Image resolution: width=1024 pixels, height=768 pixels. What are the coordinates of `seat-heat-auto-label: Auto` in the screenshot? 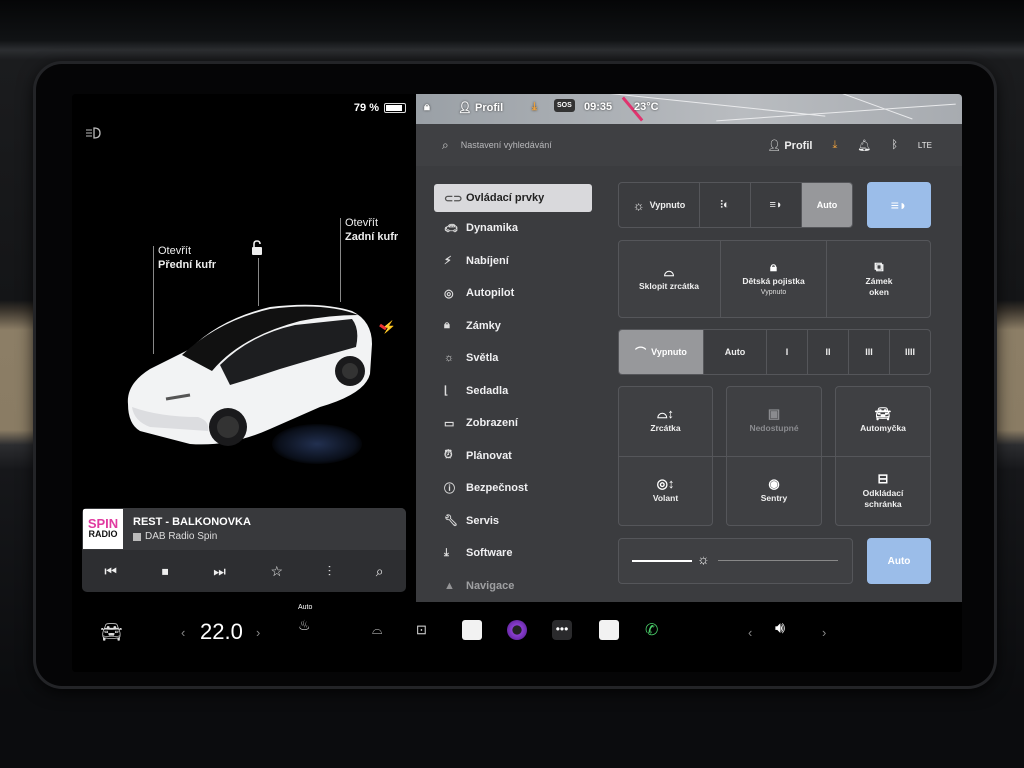 It's located at (305, 607).